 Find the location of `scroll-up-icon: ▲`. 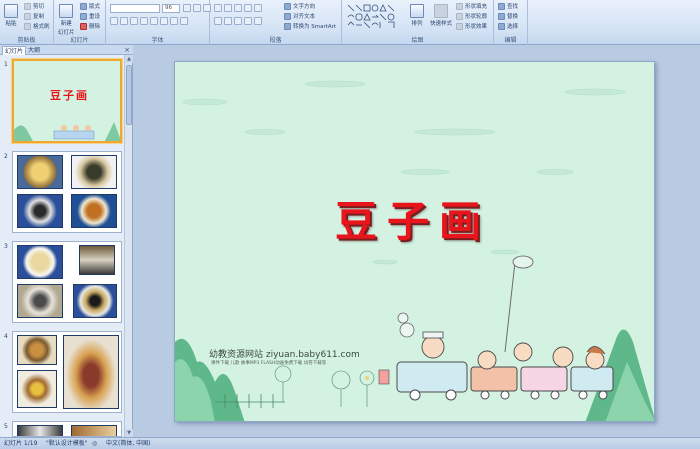

scroll-up-icon: ▲ is located at coordinates (129, 59).